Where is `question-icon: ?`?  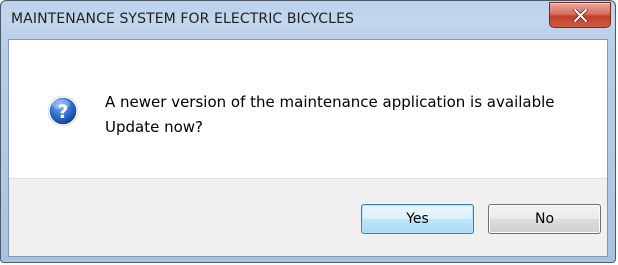
question-icon: ? is located at coordinates (63, 111).